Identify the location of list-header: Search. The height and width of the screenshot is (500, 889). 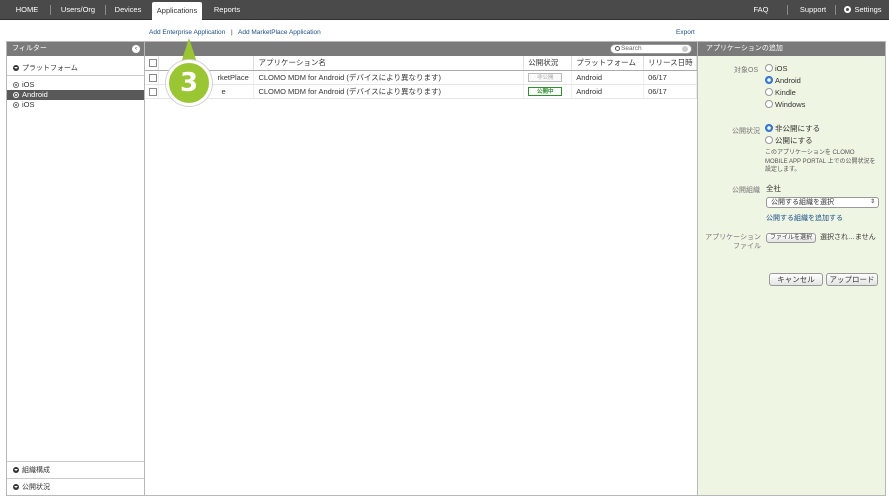
(421, 49).